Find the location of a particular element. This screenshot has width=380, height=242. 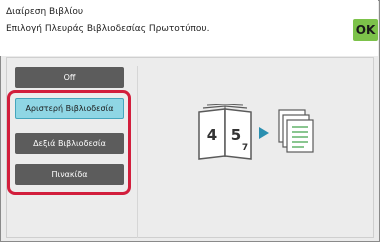

dialog-title: Διαίρεση Βιβλίου is located at coordinates (45, 12).